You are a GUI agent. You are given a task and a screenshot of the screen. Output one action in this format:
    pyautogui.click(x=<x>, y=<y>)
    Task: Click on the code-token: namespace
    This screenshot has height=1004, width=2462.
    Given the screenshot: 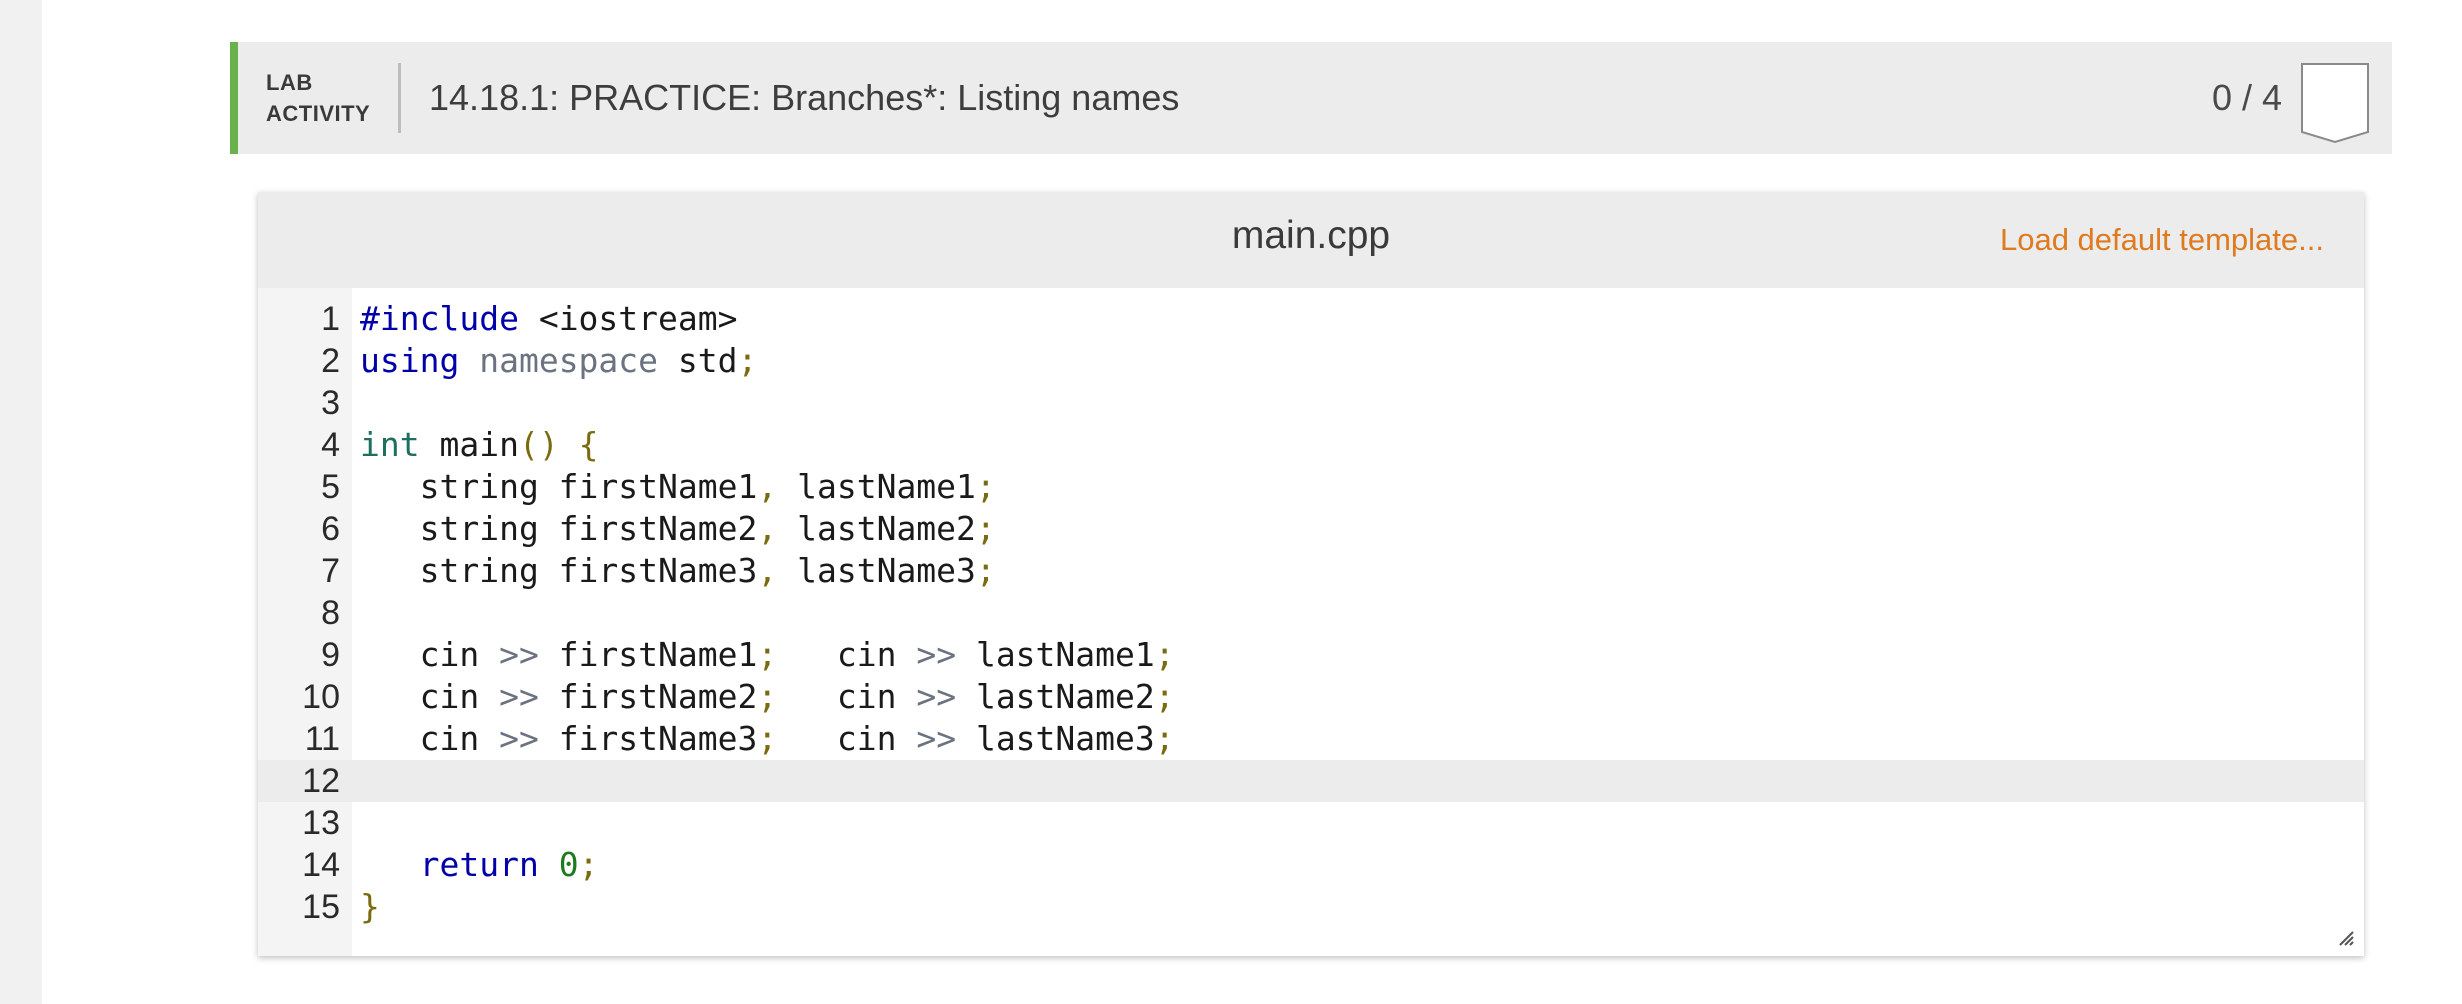 What is the action you would take?
    pyautogui.click(x=569, y=360)
    